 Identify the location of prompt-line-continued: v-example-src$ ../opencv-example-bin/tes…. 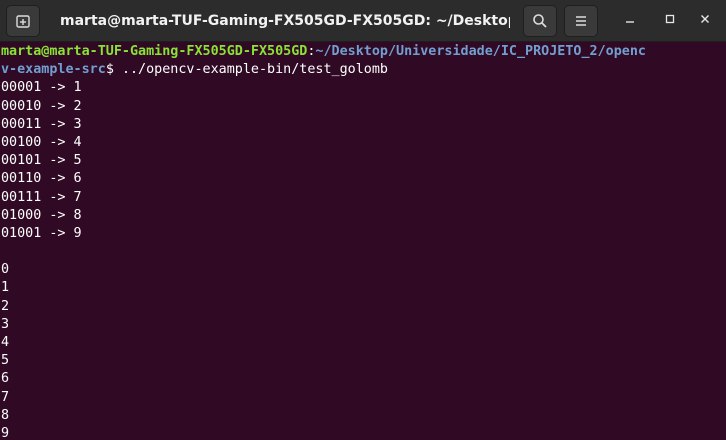
(363, 70).